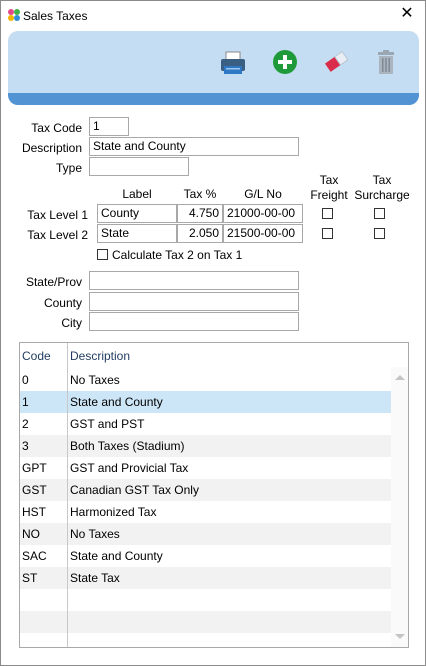  What do you see at coordinates (62, 303) in the screenshot?
I see `county-label: County` at bounding box center [62, 303].